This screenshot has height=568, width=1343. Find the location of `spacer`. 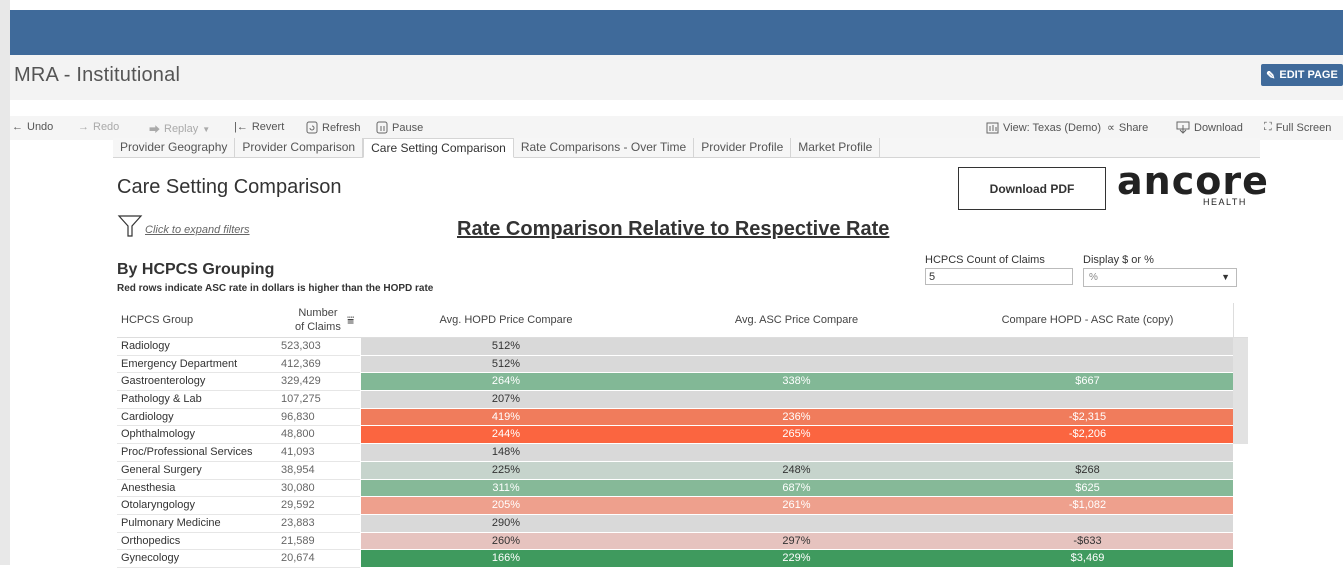

spacer is located at coordinates (676, 108).